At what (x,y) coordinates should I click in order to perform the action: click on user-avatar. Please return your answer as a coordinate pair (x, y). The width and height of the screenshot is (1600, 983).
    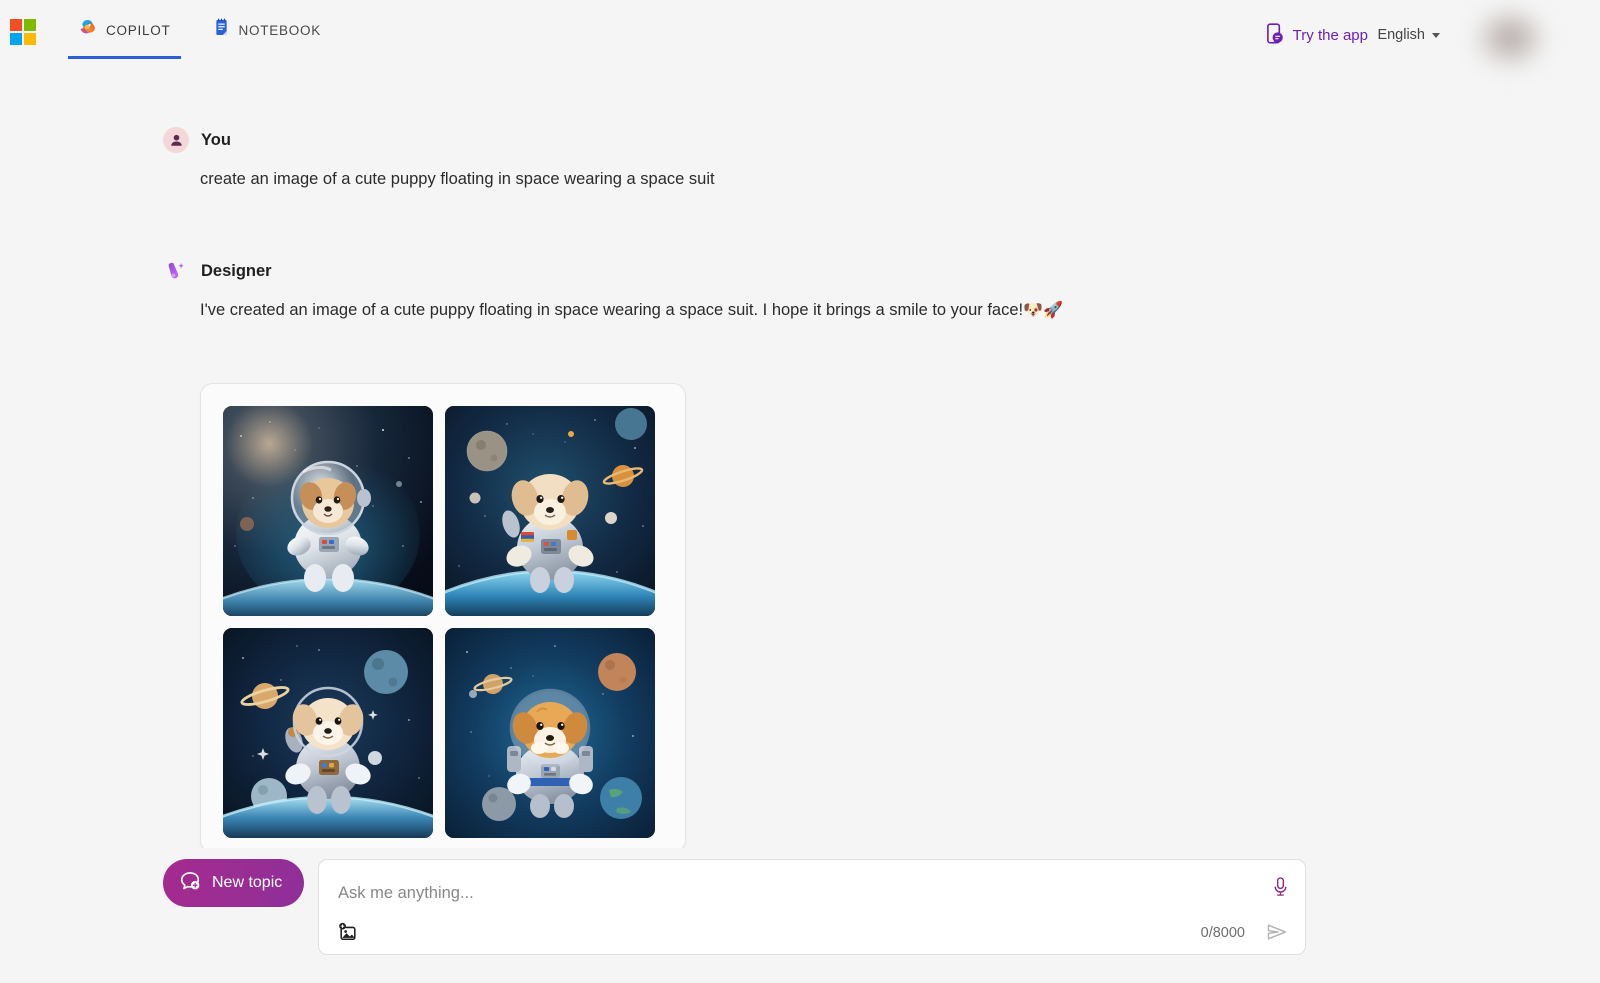
    Looking at the image, I should click on (1509, 39).